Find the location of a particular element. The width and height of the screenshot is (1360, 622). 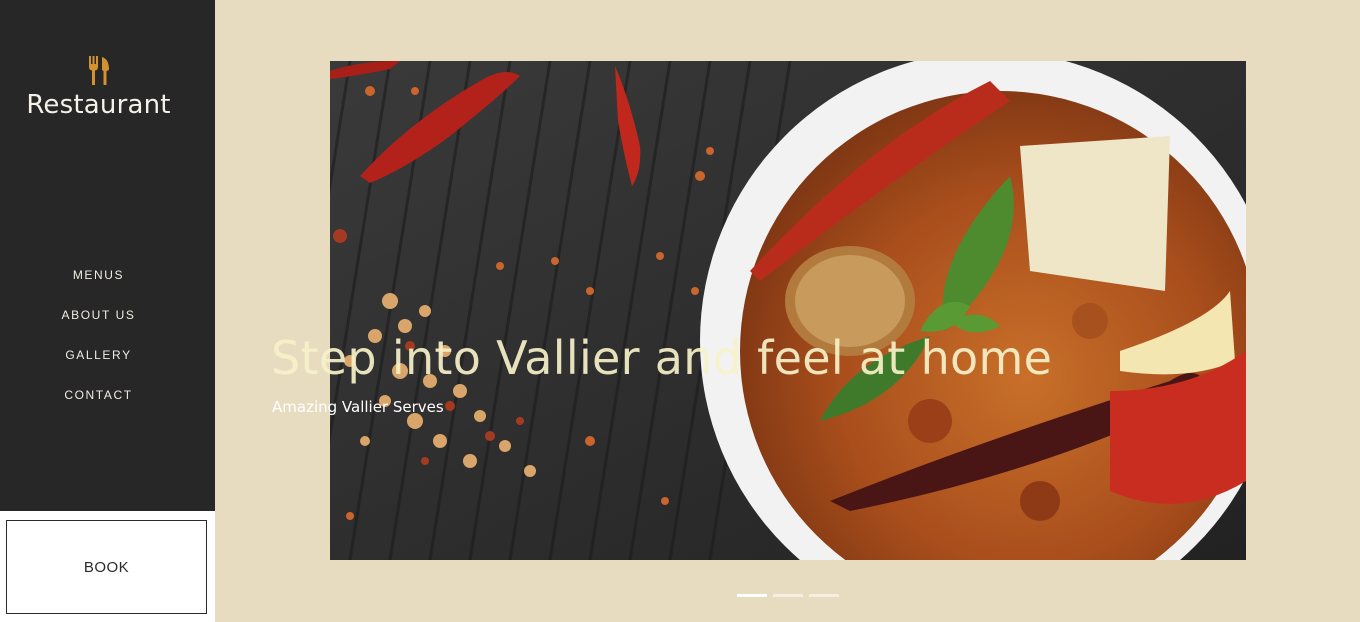

fork-knife-icon is located at coordinates (98, 70).